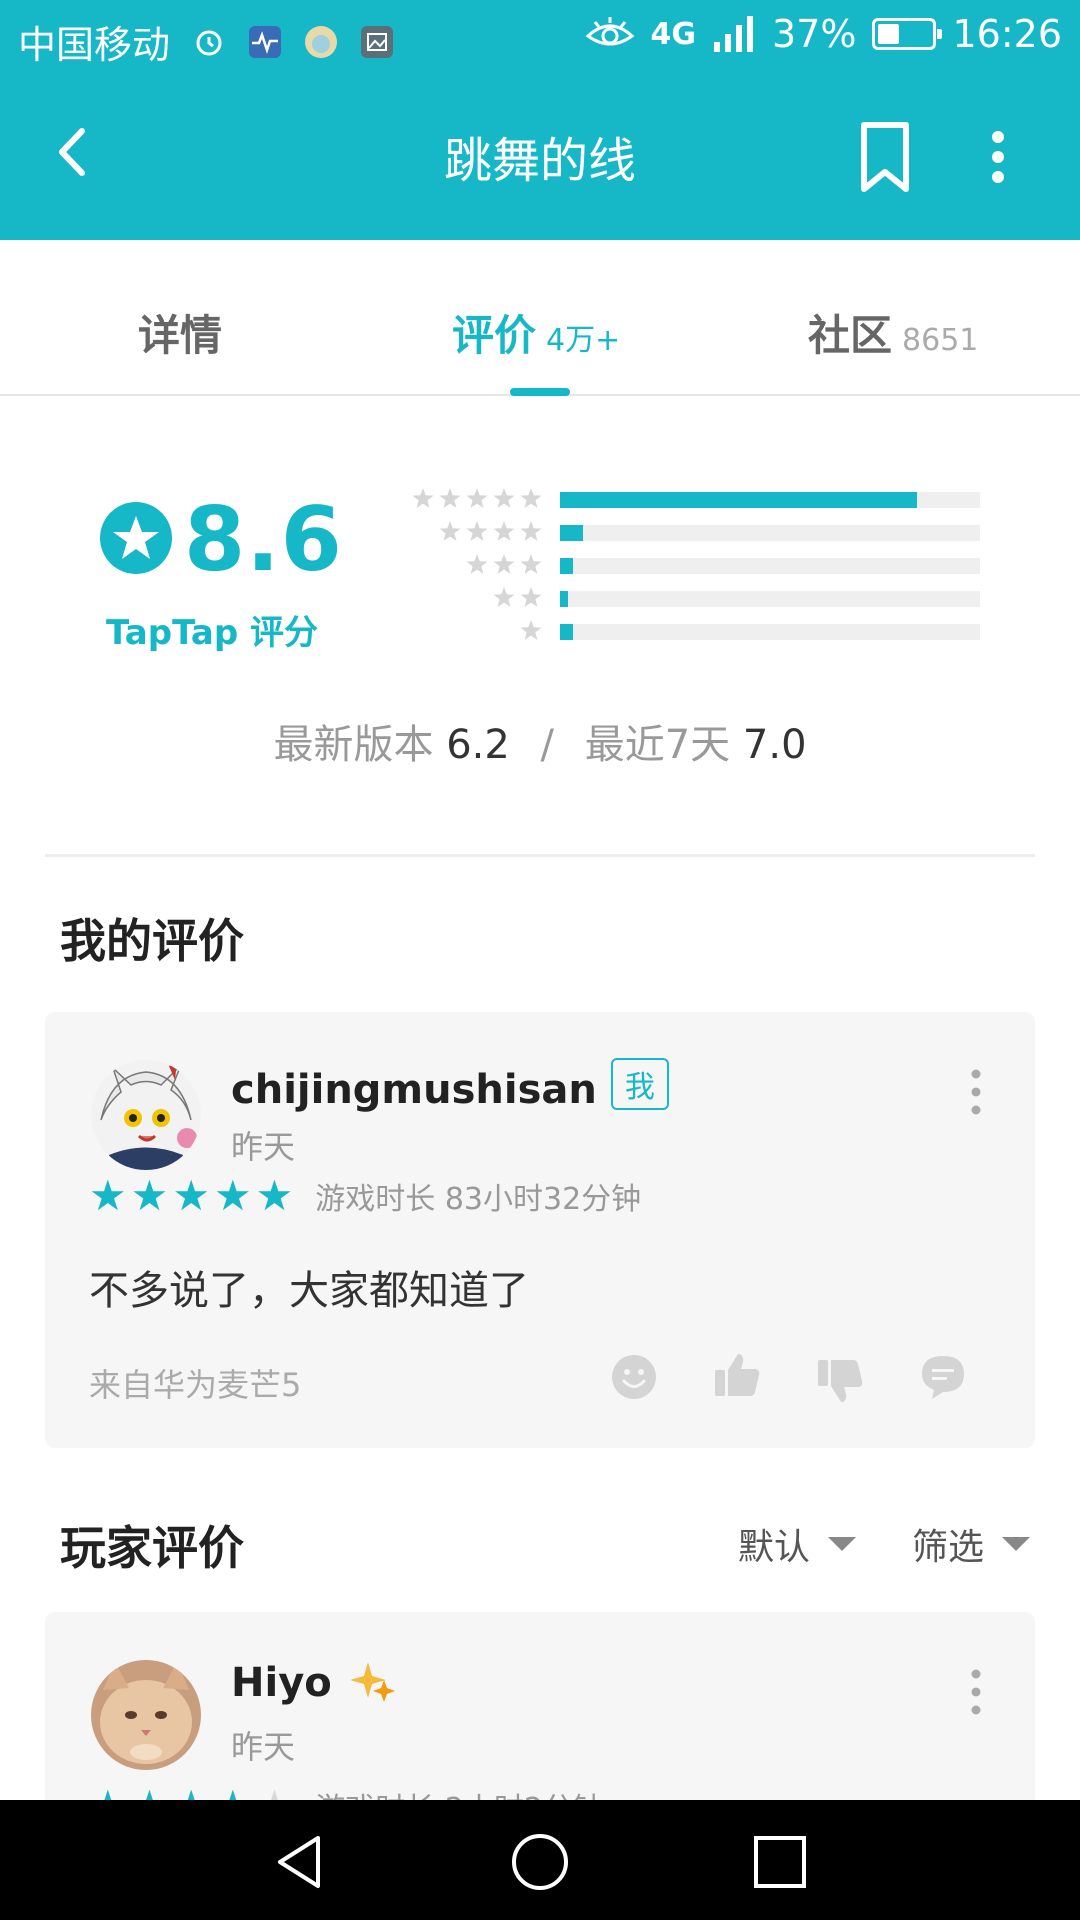 Image resolution: width=1080 pixels, height=1920 pixels. Describe the element at coordinates (673, 34) in the screenshot. I see `network-type: 4G` at that location.